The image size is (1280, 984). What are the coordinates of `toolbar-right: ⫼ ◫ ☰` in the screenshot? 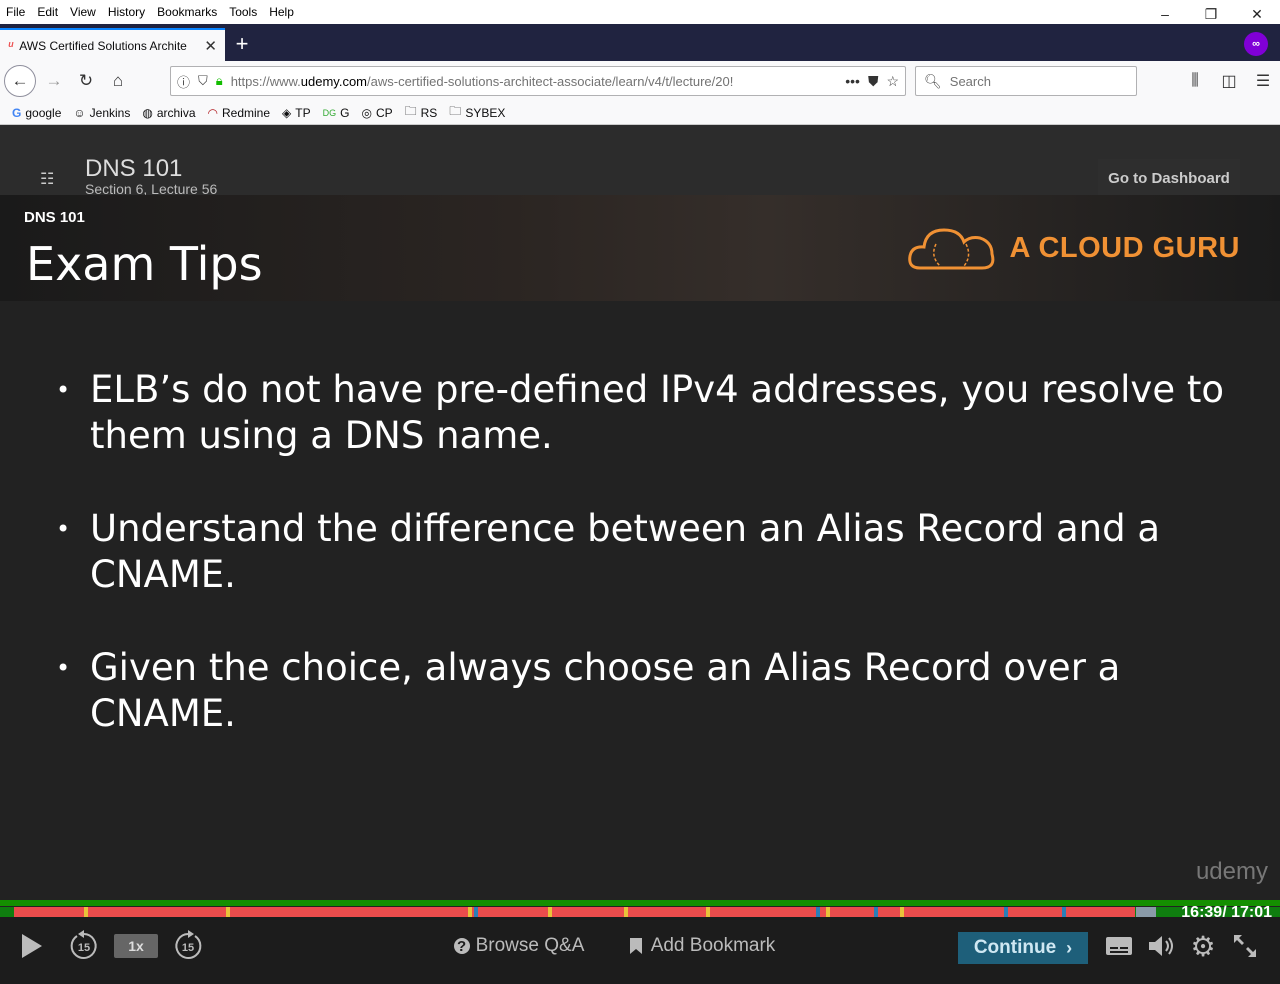 It's located at (1229, 81).